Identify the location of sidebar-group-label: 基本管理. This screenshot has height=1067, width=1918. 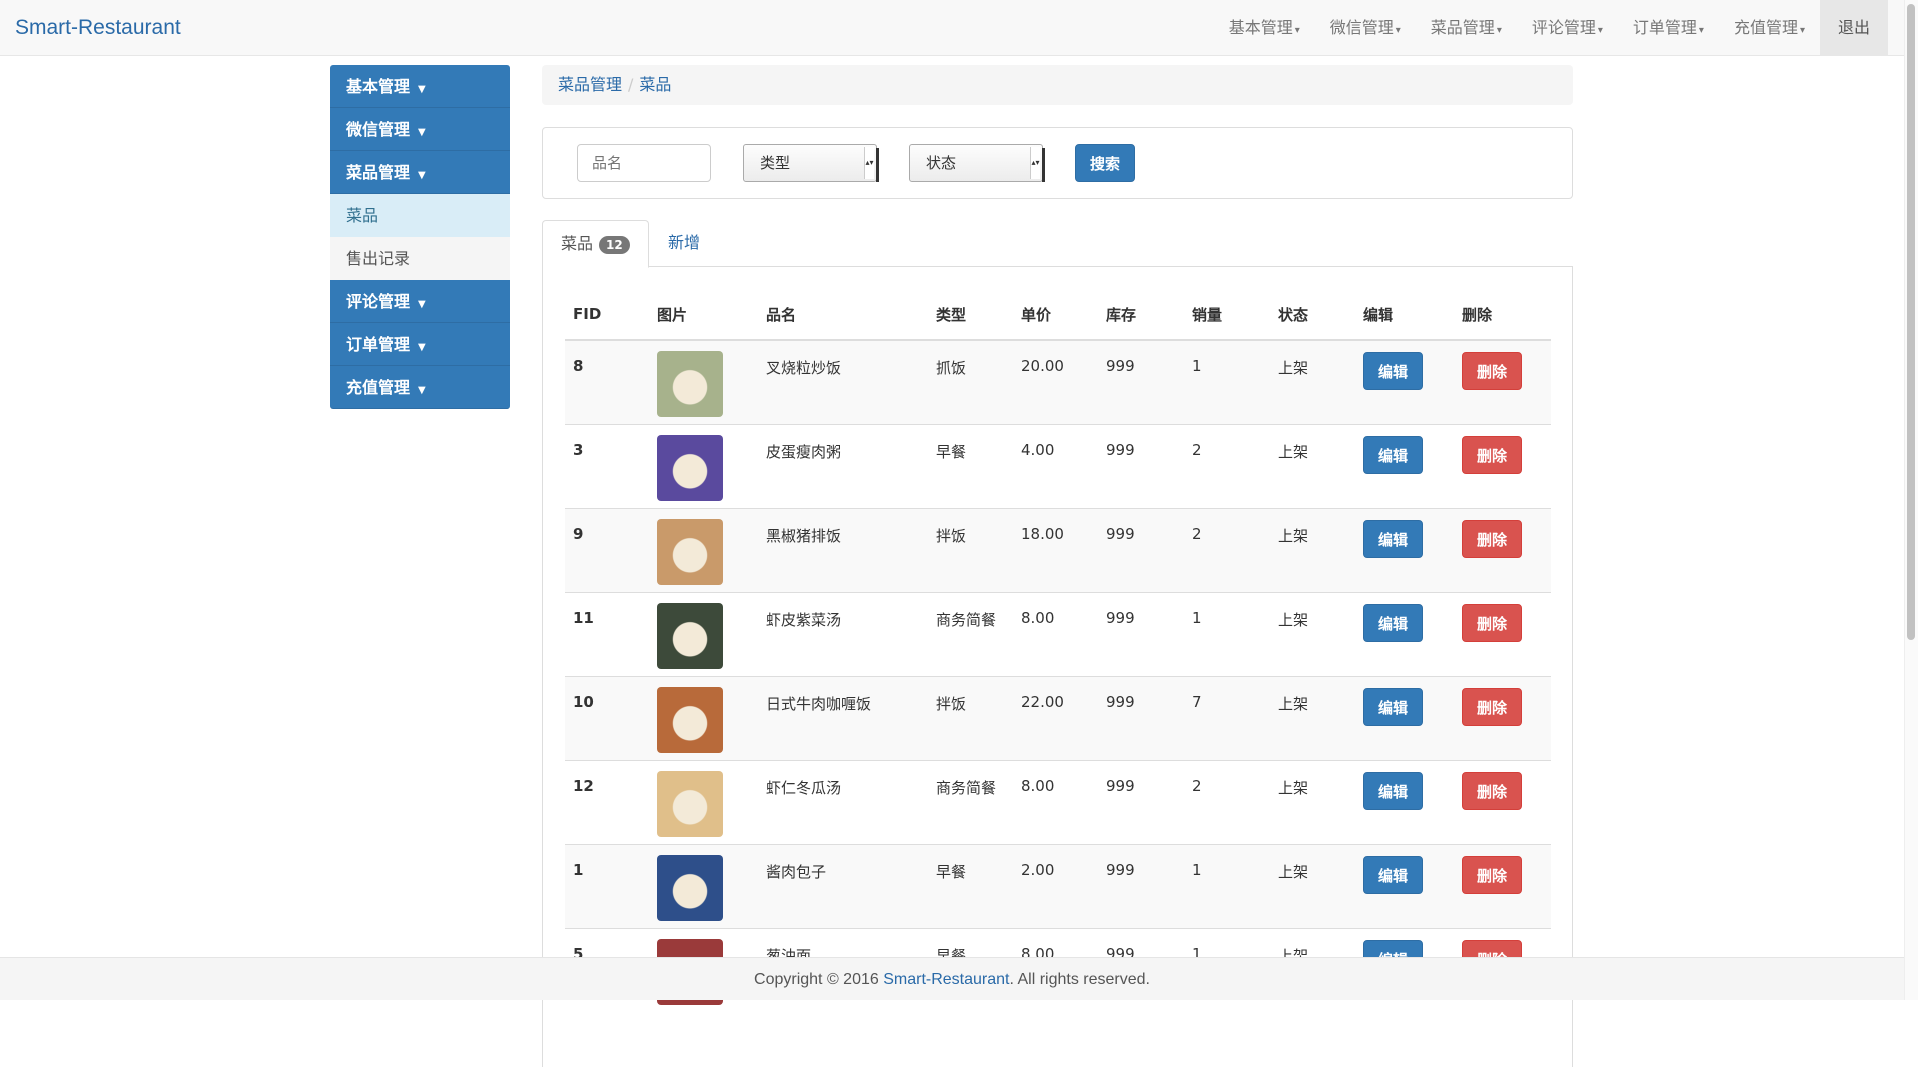
(378, 86).